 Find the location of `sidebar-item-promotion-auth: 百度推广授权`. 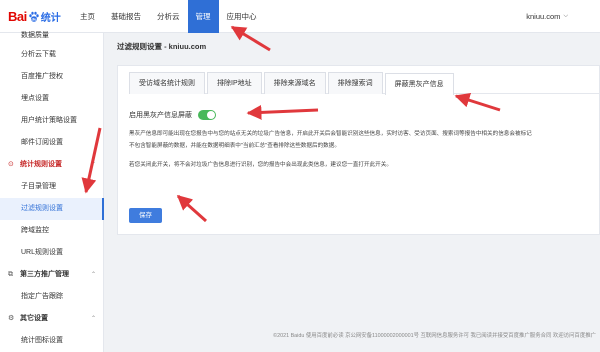

sidebar-item-promotion-auth: 百度推广授权 is located at coordinates (52, 77).